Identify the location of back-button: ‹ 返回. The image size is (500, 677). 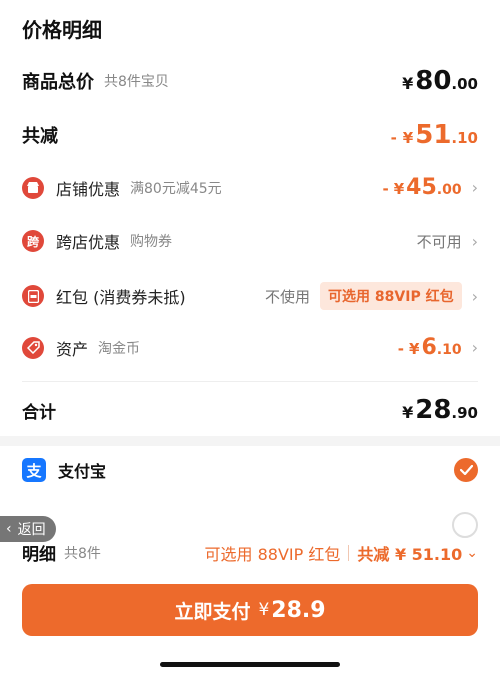
(28, 529).